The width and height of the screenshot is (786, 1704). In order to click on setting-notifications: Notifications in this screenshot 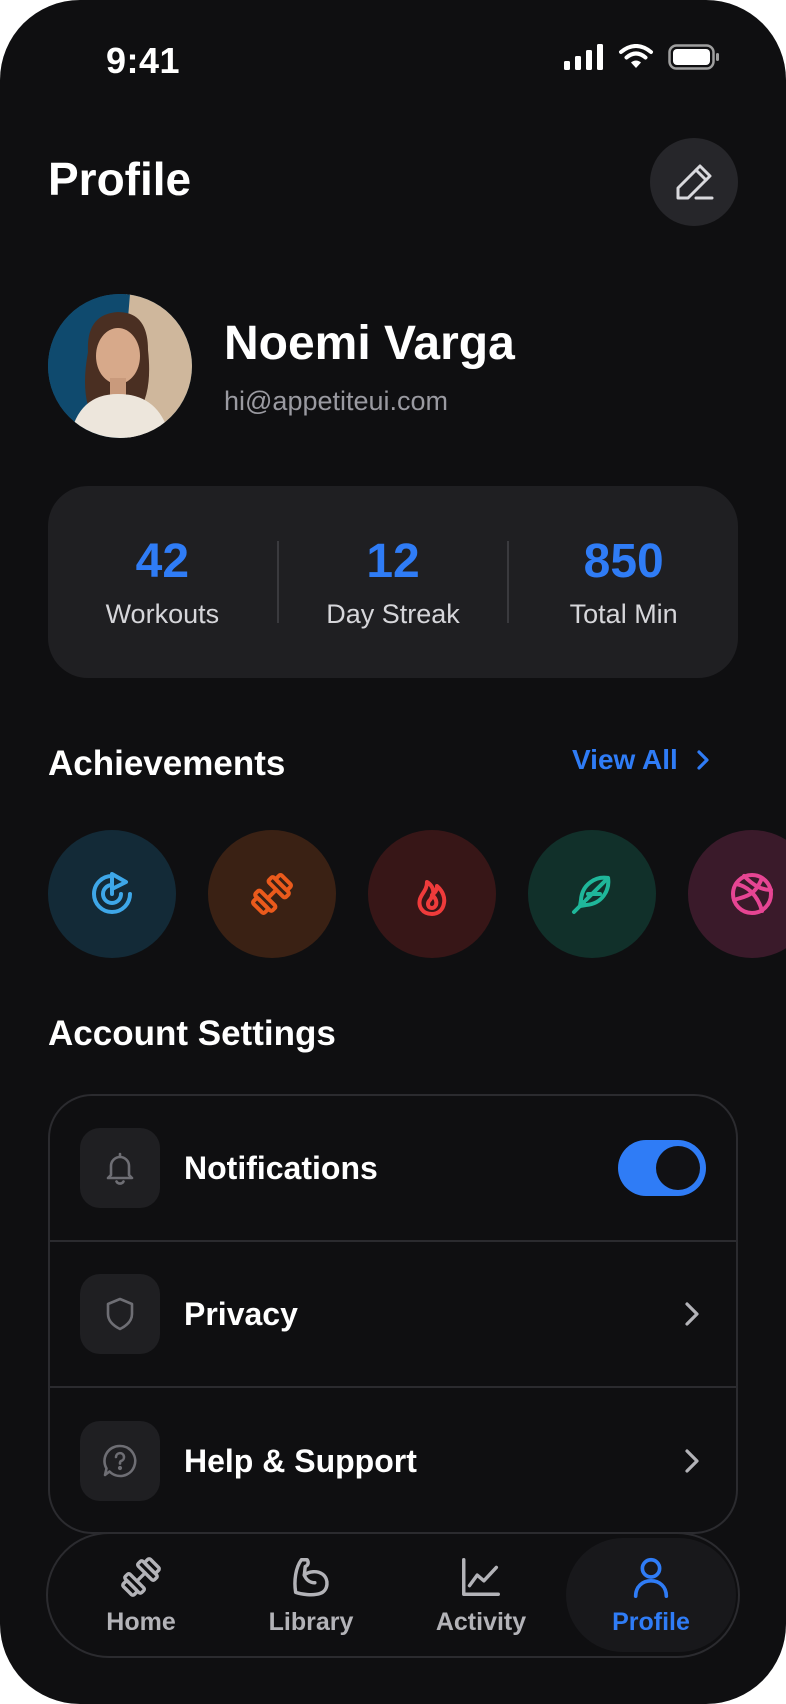, I will do `click(393, 1169)`.